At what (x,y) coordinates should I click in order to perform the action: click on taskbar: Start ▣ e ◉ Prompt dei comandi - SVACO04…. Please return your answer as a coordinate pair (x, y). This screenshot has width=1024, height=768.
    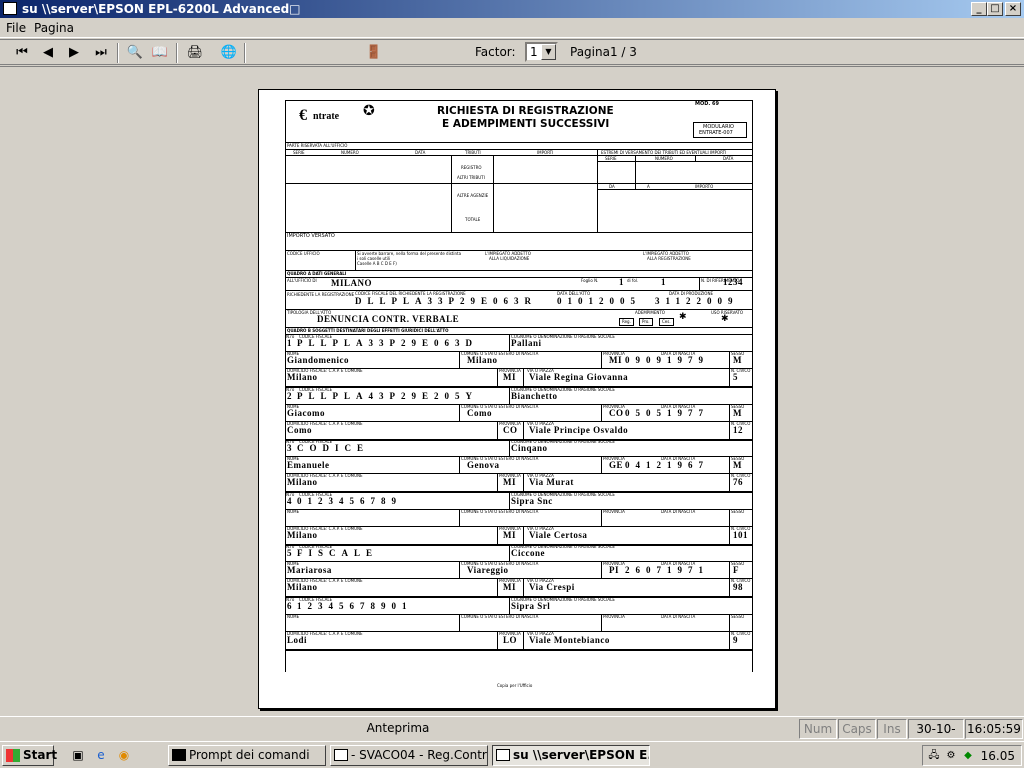
    Looking at the image, I should click on (512, 754).